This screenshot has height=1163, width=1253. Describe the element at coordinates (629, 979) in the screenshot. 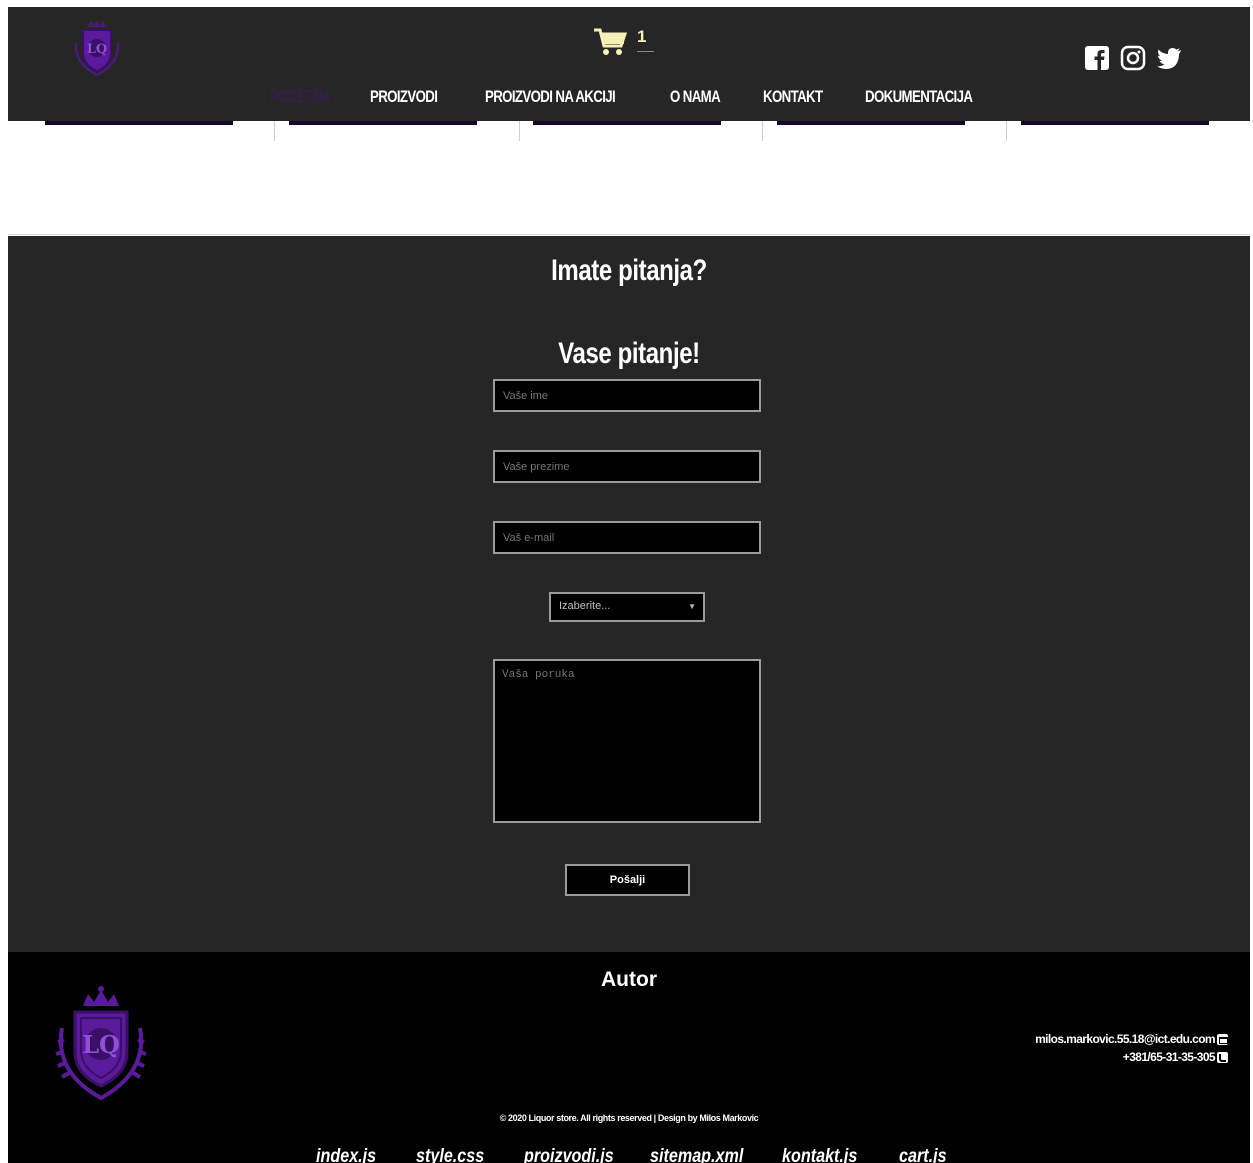

I see `footer-heading: Autor` at that location.